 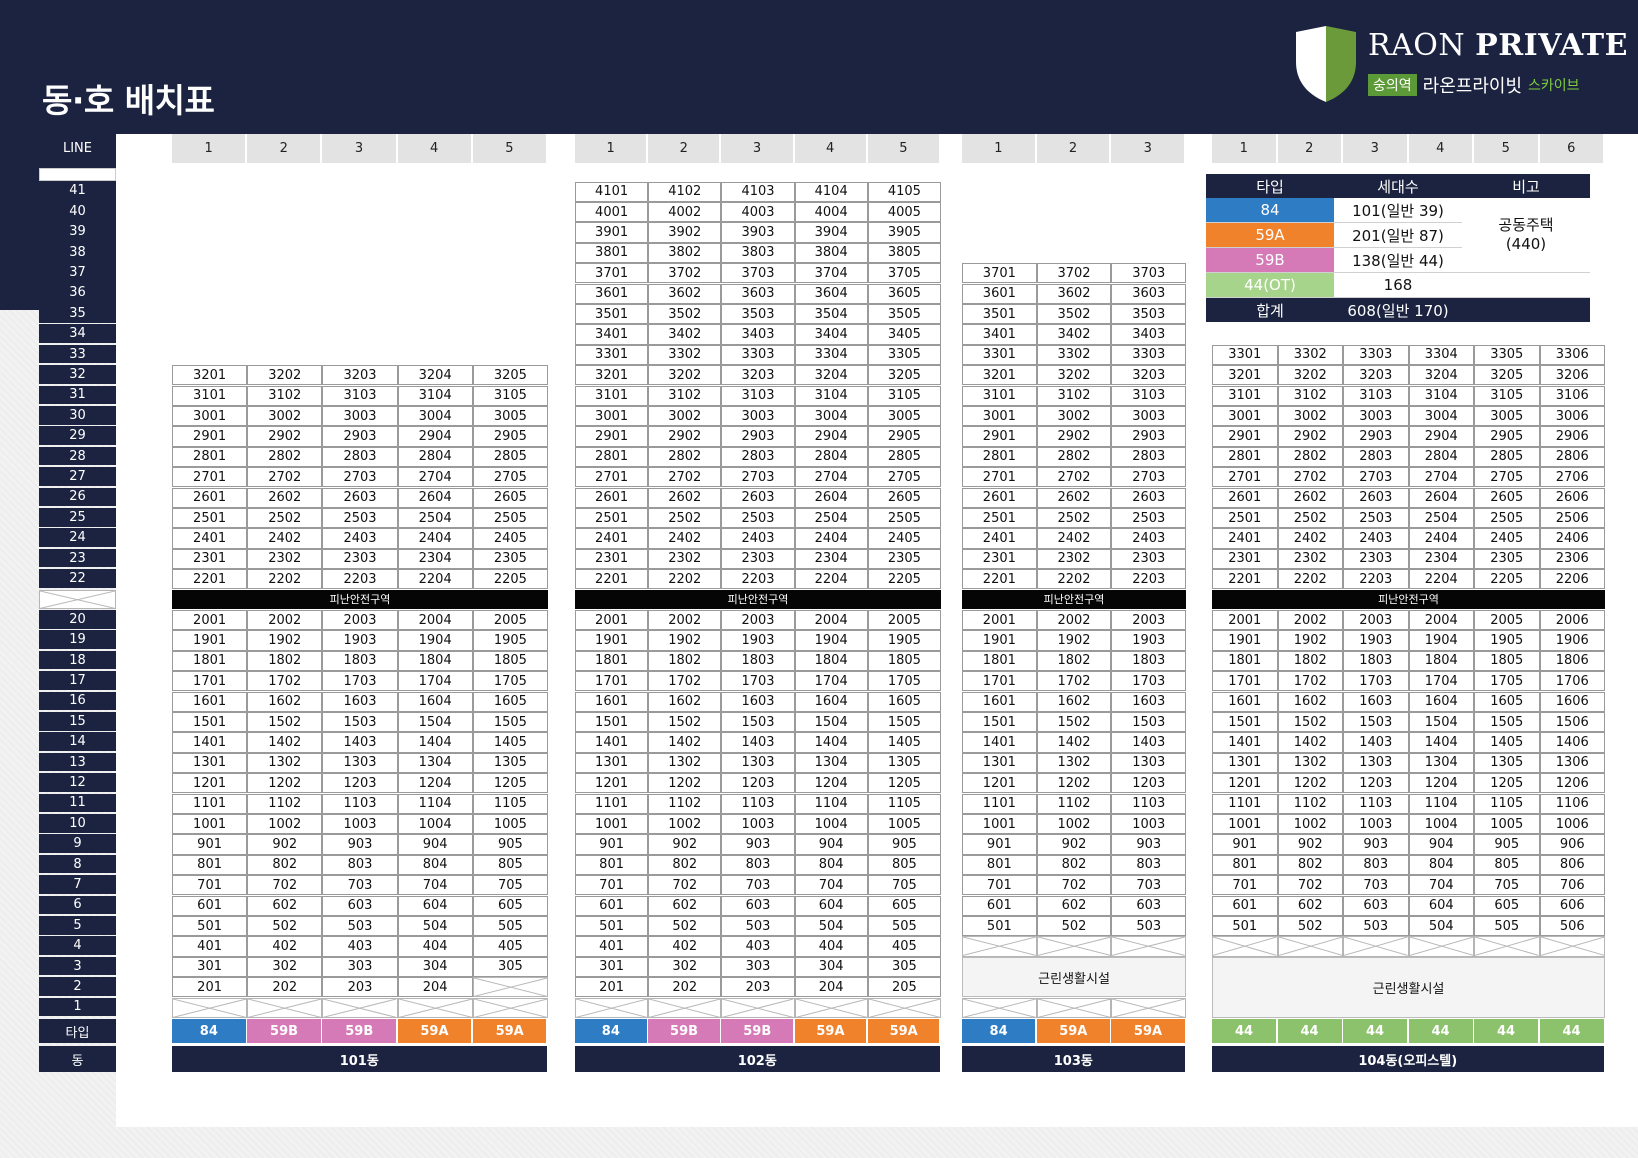 What do you see at coordinates (77, 538) in the screenshot?
I see `floor-label: 24` at bounding box center [77, 538].